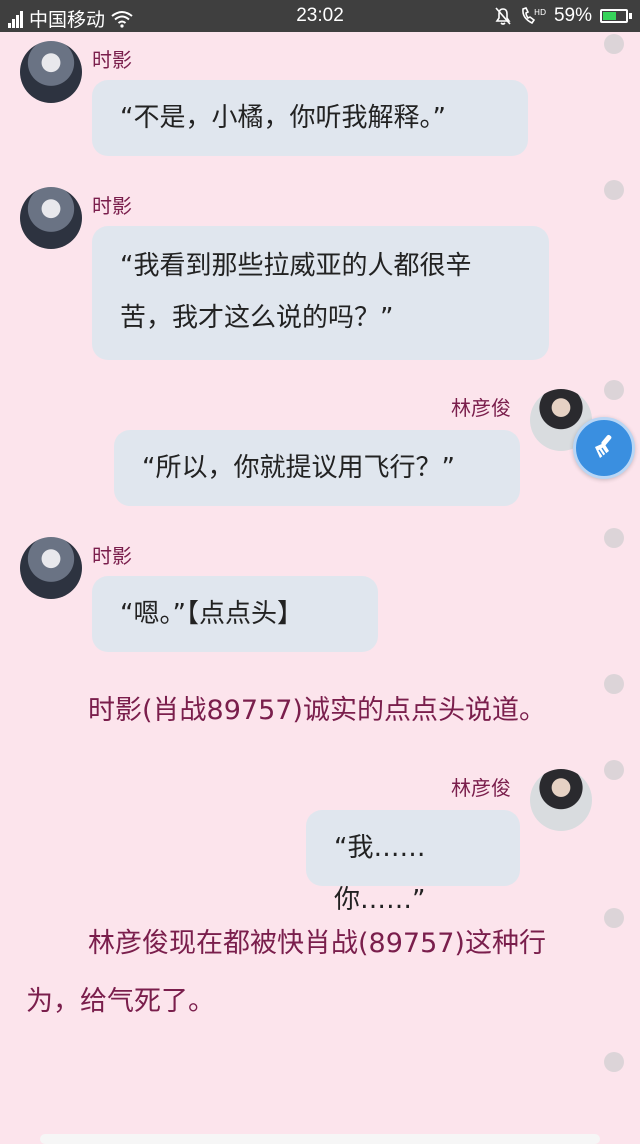 This screenshot has width=640, height=1144. What do you see at coordinates (320, 16) in the screenshot?
I see `status-bar: 中国移动 23:02 HD 59%` at bounding box center [320, 16].